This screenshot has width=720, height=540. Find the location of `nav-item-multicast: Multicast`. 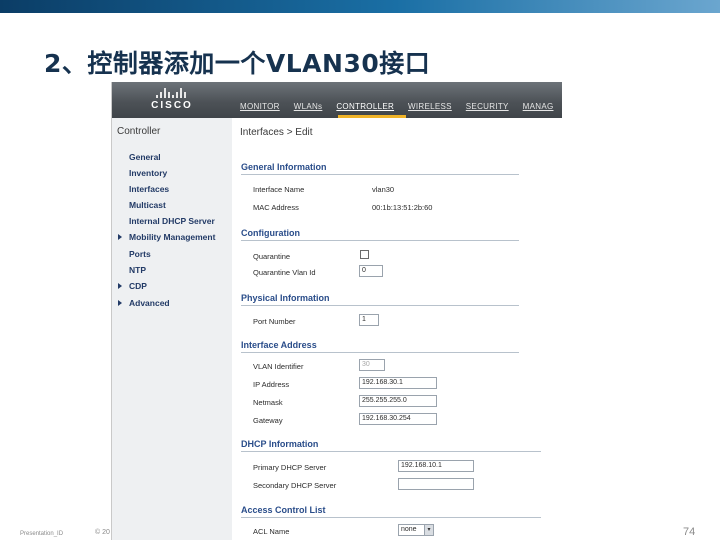

nav-item-multicast: Multicast is located at coordinates (147, 205).